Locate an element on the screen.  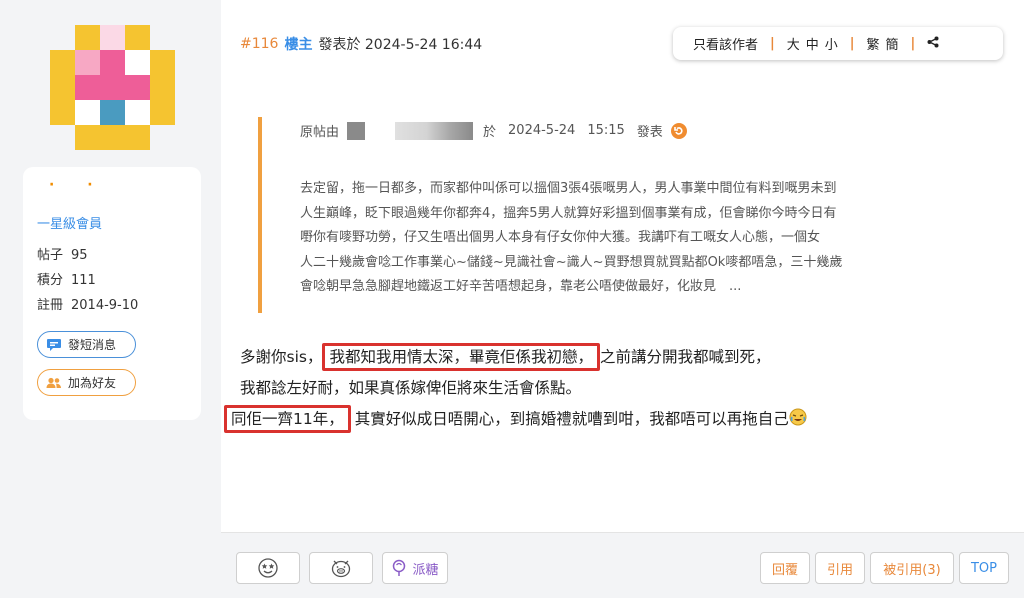
reply-text: 多謝你sis， is located at coordinates (281, 357).